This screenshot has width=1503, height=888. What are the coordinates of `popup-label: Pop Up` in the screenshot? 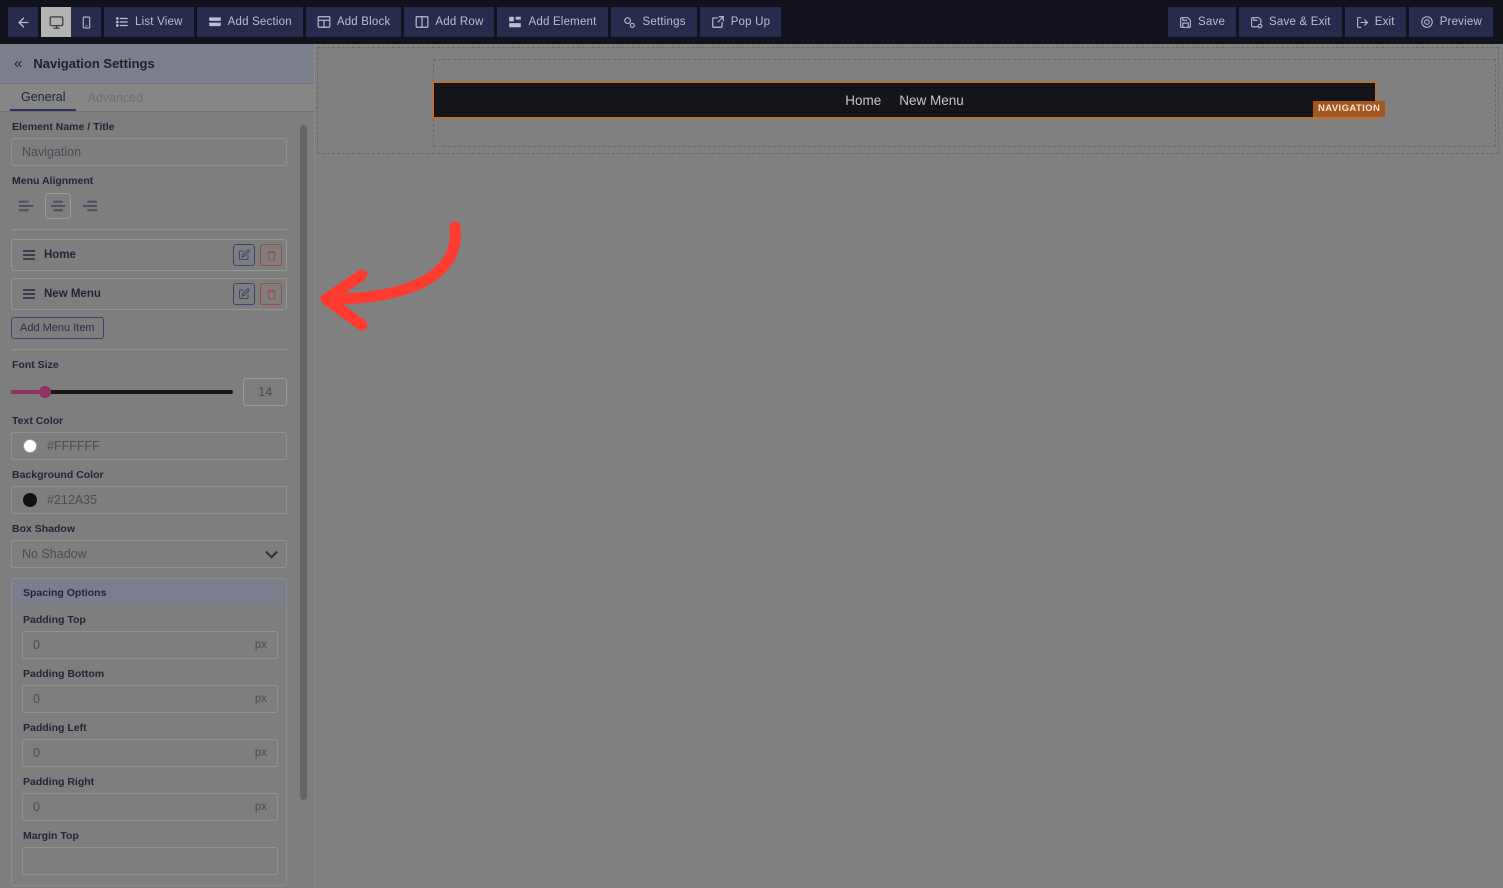 It's located at (750, 22).